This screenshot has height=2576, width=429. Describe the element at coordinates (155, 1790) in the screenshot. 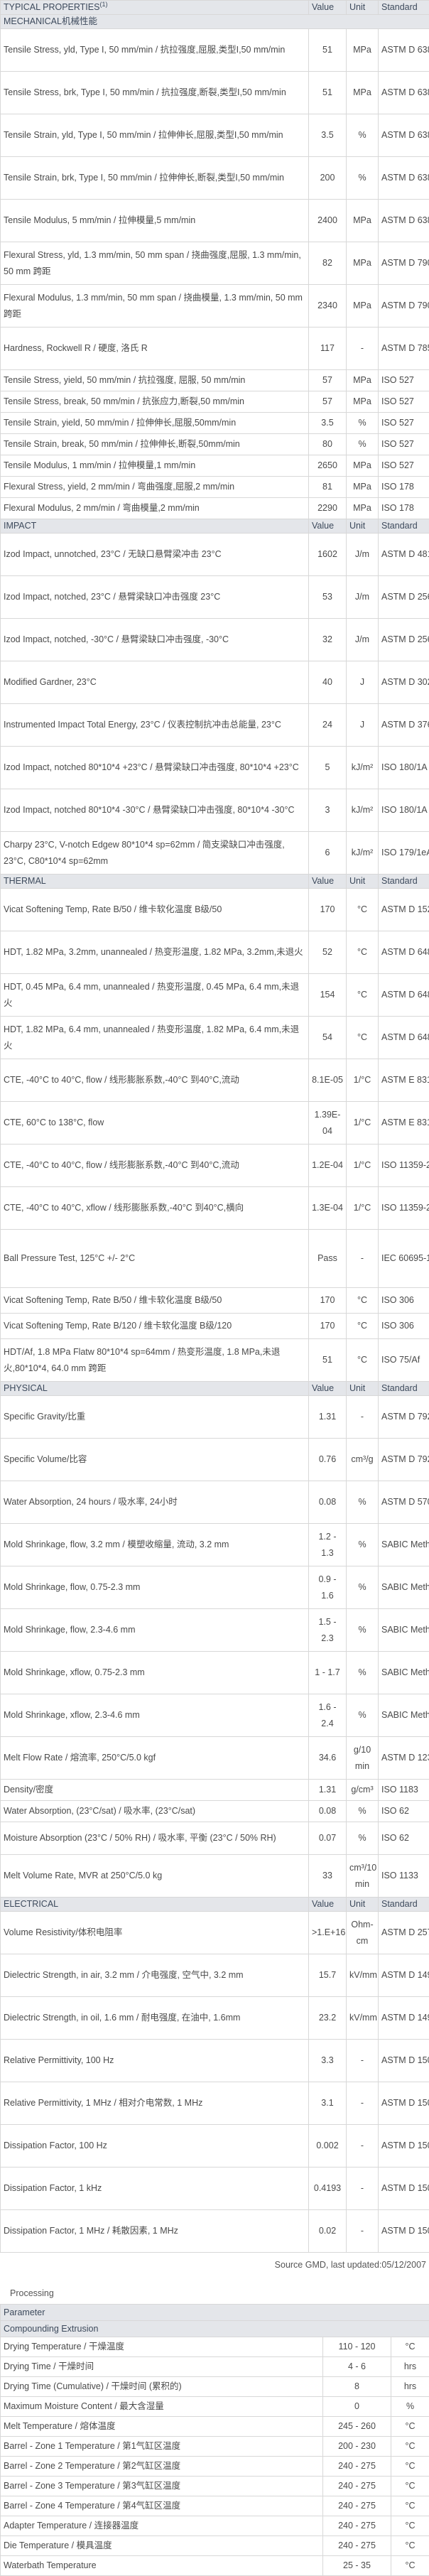

I see `property-name: Density/密度` at that location.